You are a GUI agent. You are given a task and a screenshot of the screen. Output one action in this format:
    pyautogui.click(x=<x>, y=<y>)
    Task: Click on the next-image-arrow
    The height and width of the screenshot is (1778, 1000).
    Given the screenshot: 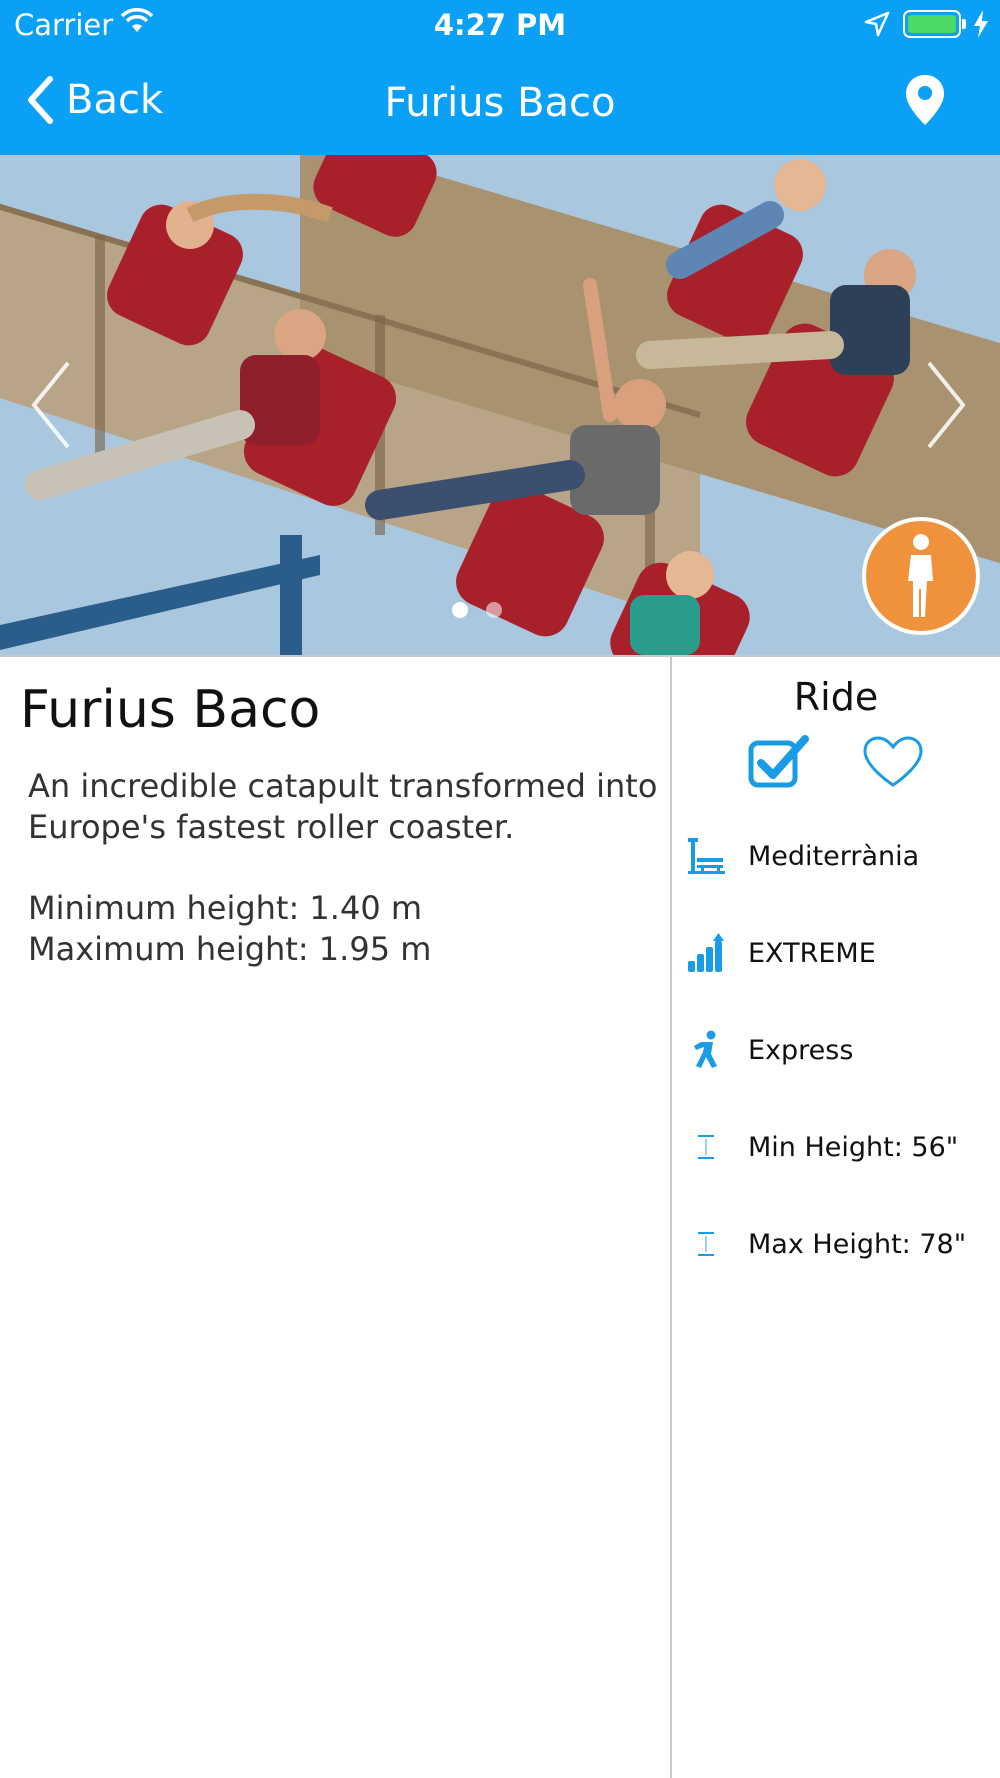 What is the action you would take?
    pyautogui.click(x=946, y=407)
    